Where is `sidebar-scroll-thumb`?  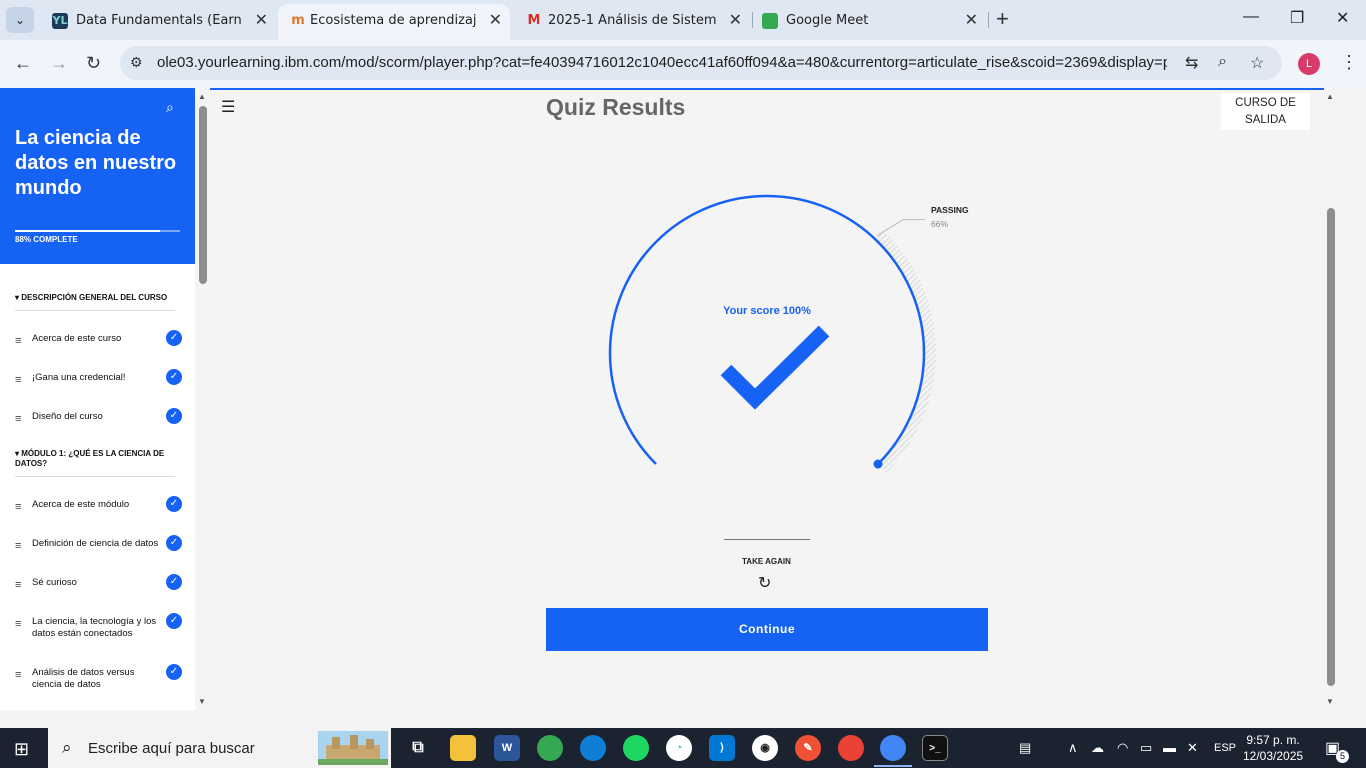
sidebar-scroll-thumb is located at coordinates (203, 195).